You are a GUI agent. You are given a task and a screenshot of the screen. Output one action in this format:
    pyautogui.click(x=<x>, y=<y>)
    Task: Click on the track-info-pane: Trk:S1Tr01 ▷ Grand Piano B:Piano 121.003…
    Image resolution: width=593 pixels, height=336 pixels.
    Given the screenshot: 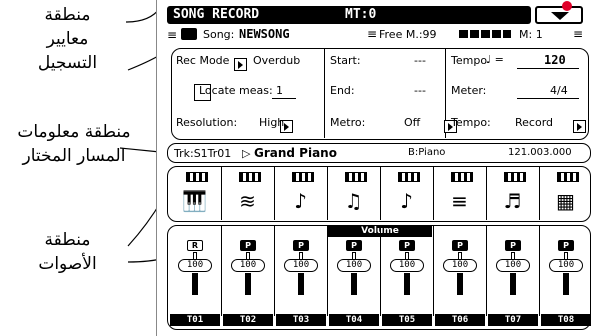 What is the action you would take?
    pyautogui.click(x=379, y=153)
    